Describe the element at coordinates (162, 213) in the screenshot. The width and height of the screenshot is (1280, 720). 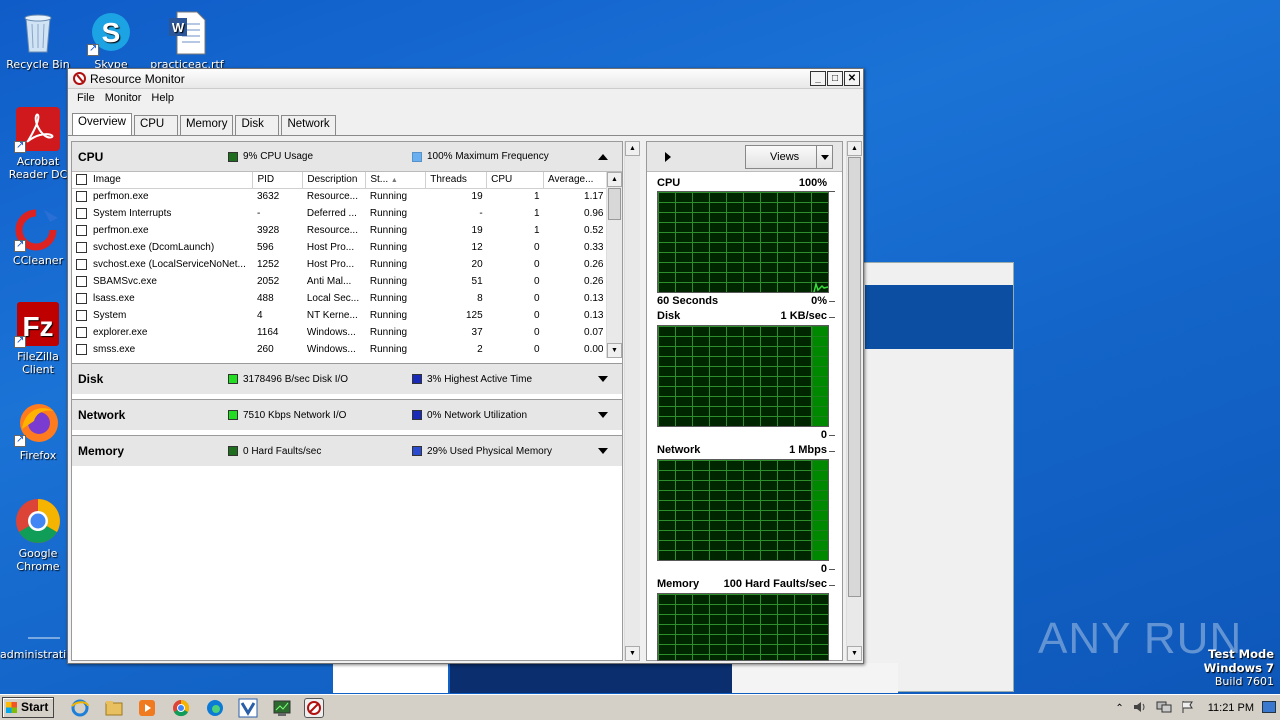
I see `cell-image: System Interrupts` at that location.